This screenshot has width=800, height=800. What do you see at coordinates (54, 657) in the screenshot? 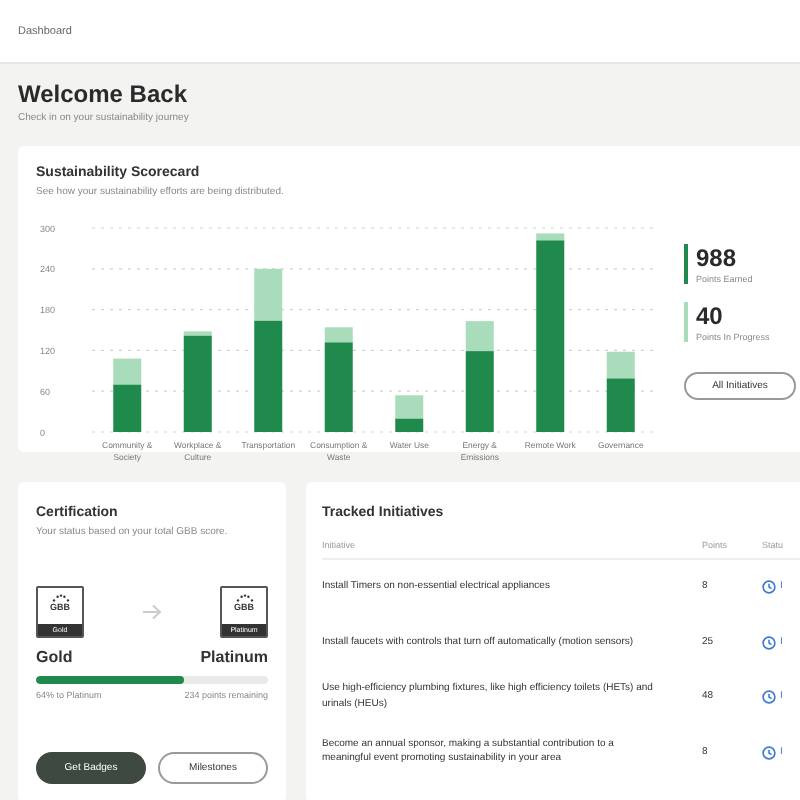
I see `tier-label: Gold` at bounding box center [54, 657].